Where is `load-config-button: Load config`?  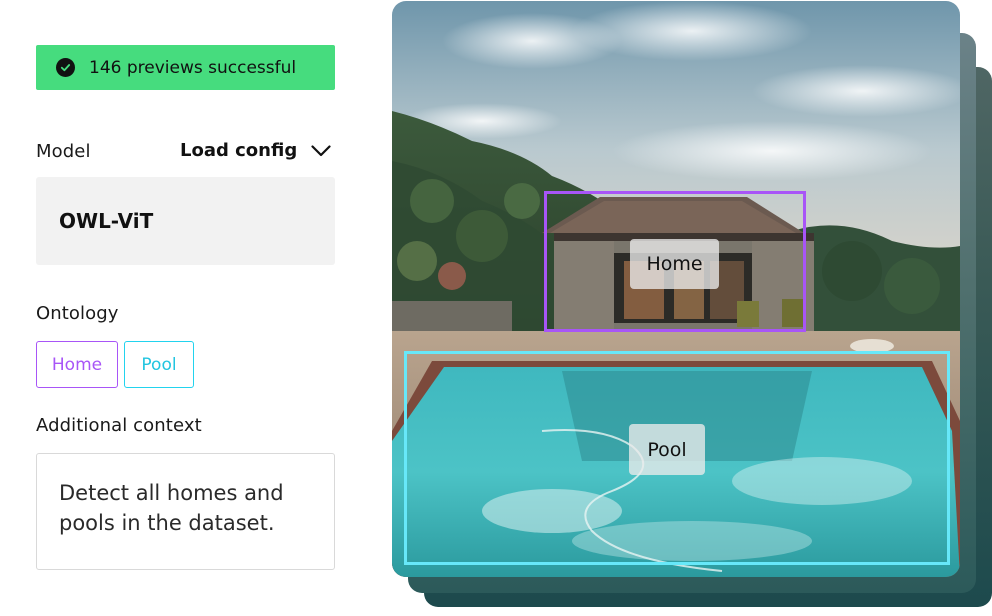 load-config-button: Load config is located at coordinates (255, 150).